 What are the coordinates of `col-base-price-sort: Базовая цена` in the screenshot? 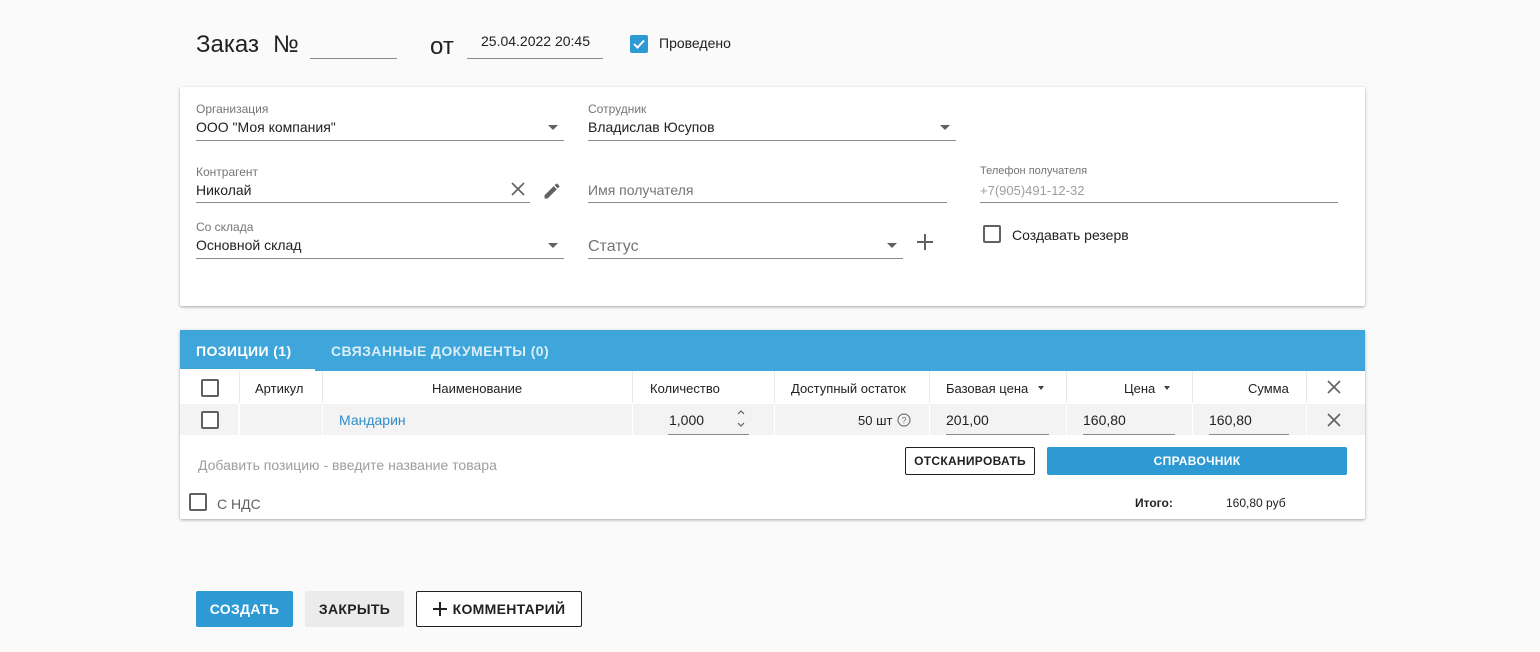 It's located at (1011, 387).